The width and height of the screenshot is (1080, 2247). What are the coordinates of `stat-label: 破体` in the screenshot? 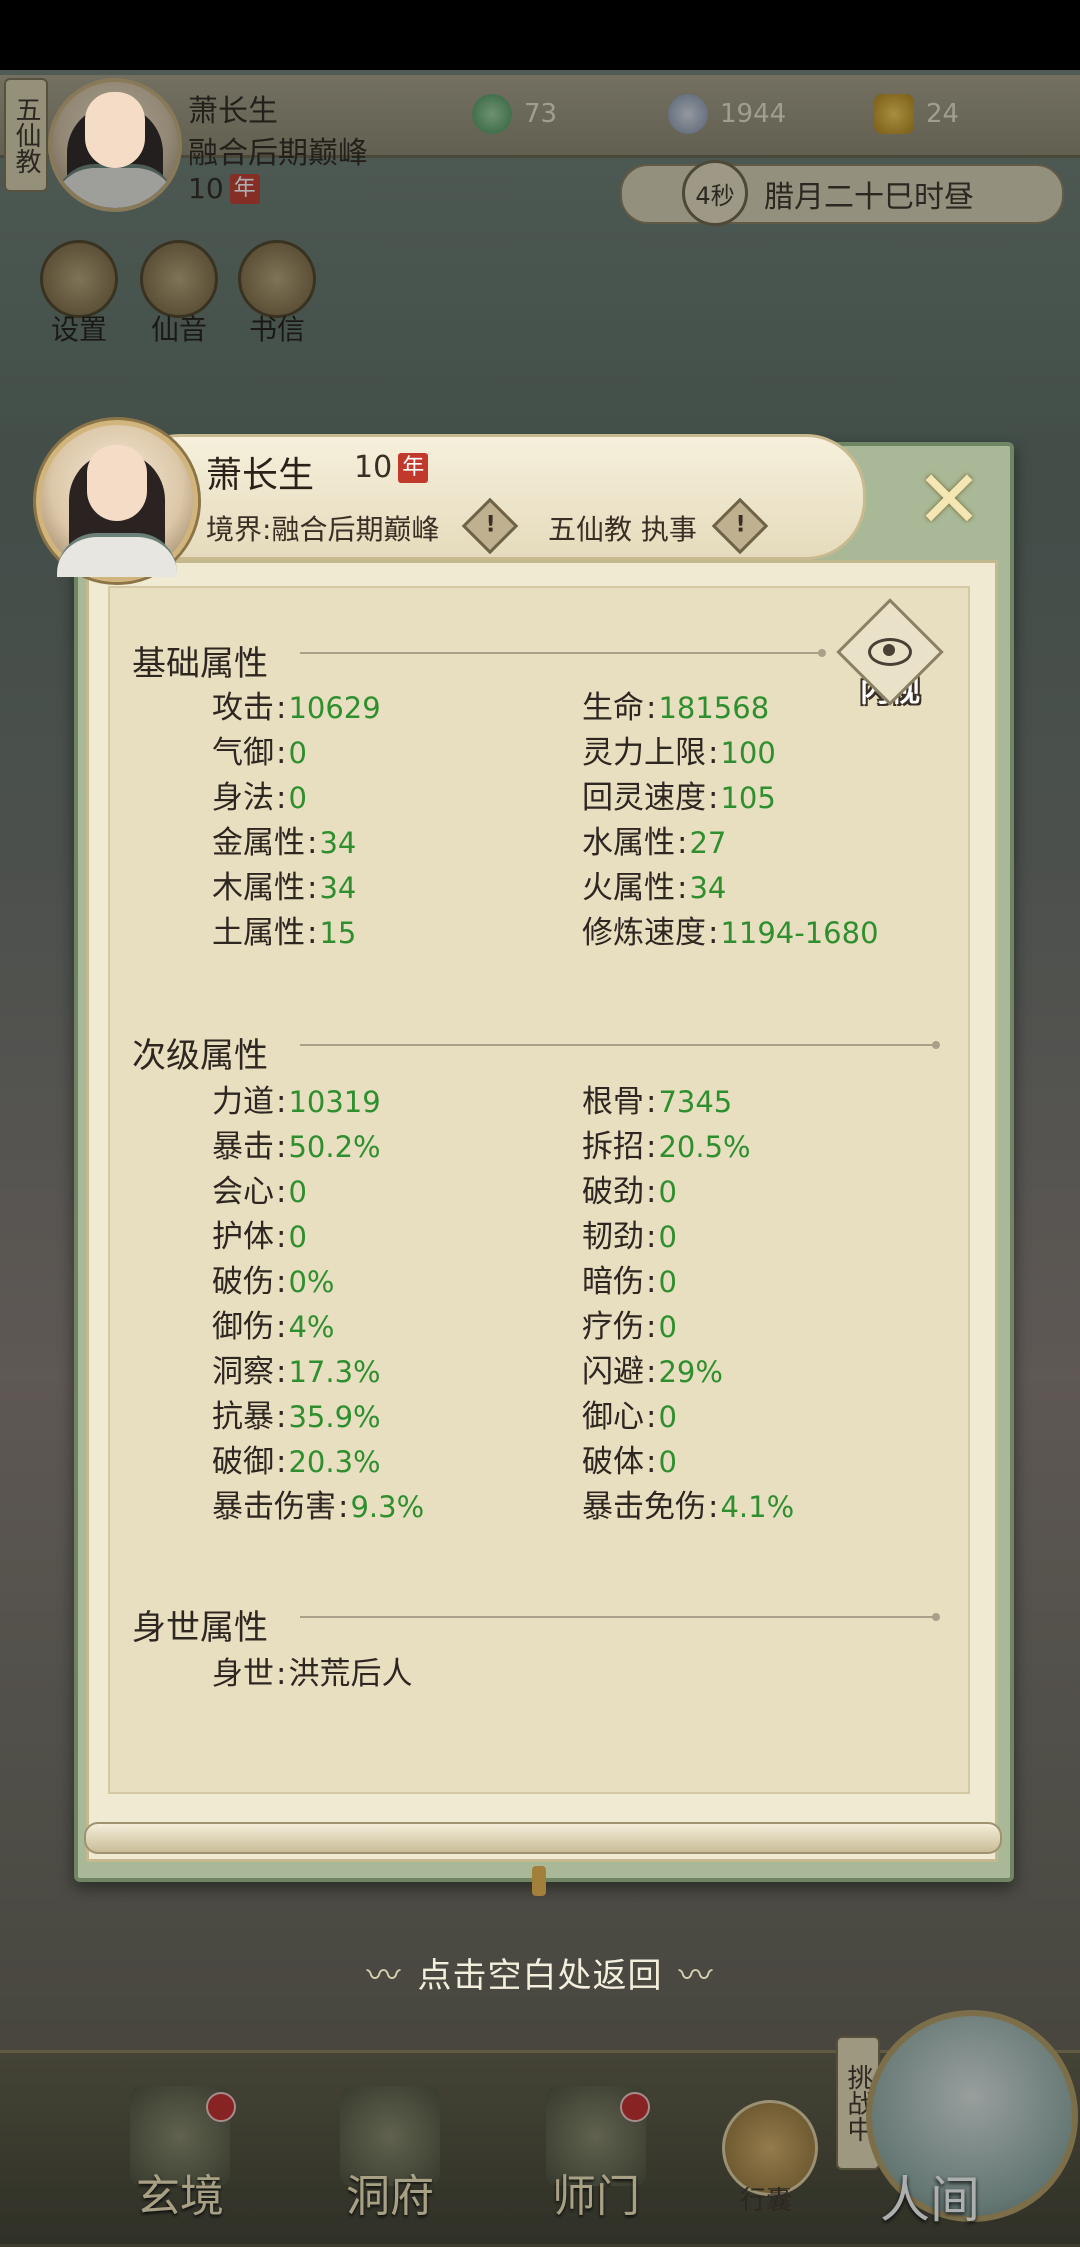 It's located at (613, 1462).